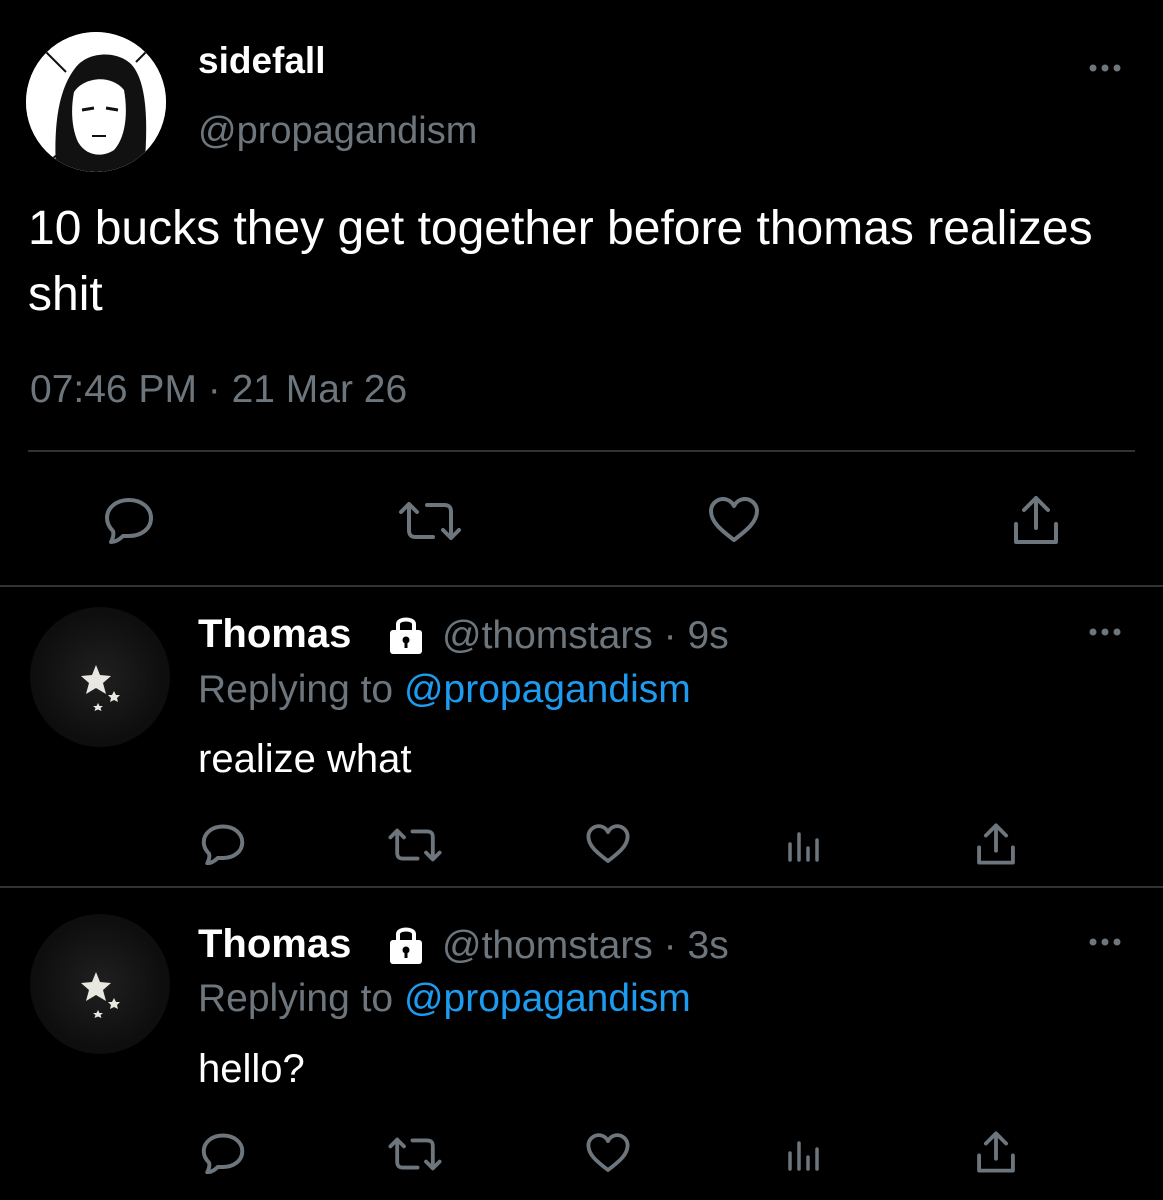  I want to click on avatar-illustration, so click(96, 102).